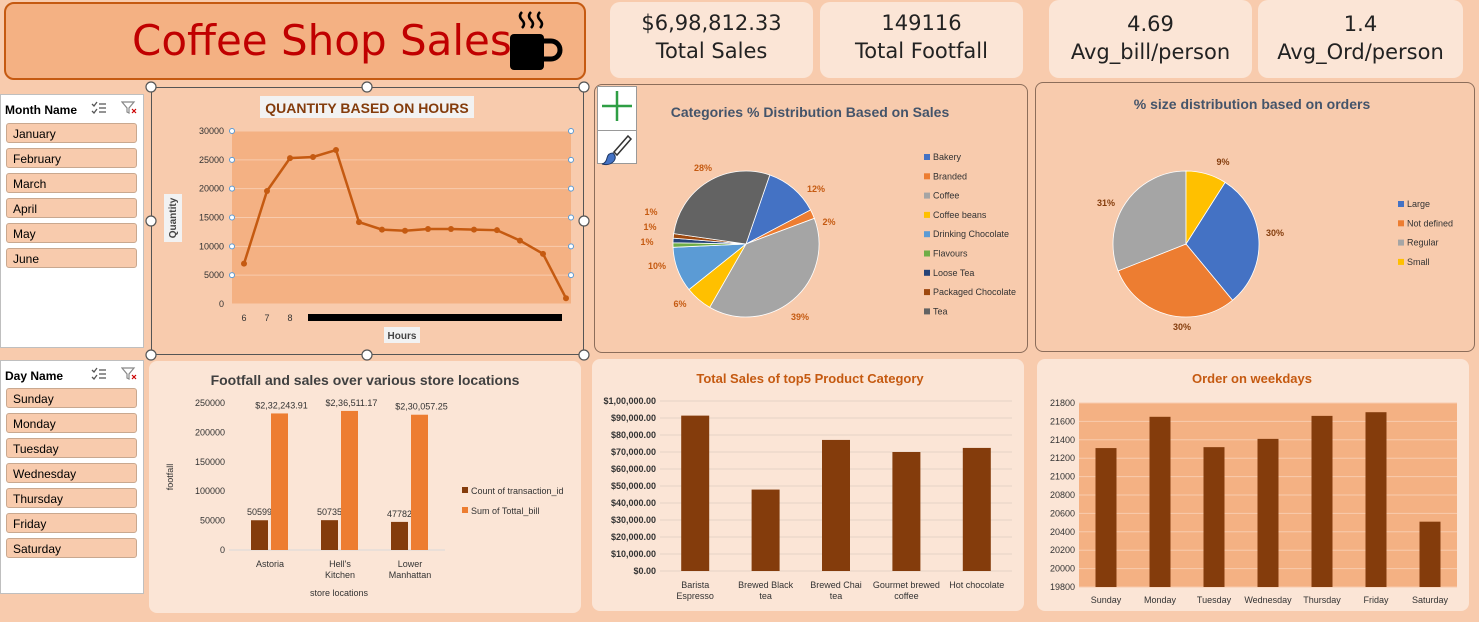  Describe the element at coordinates (617, 126) in the screenshot. I see `chart-action-buttons` at that location.